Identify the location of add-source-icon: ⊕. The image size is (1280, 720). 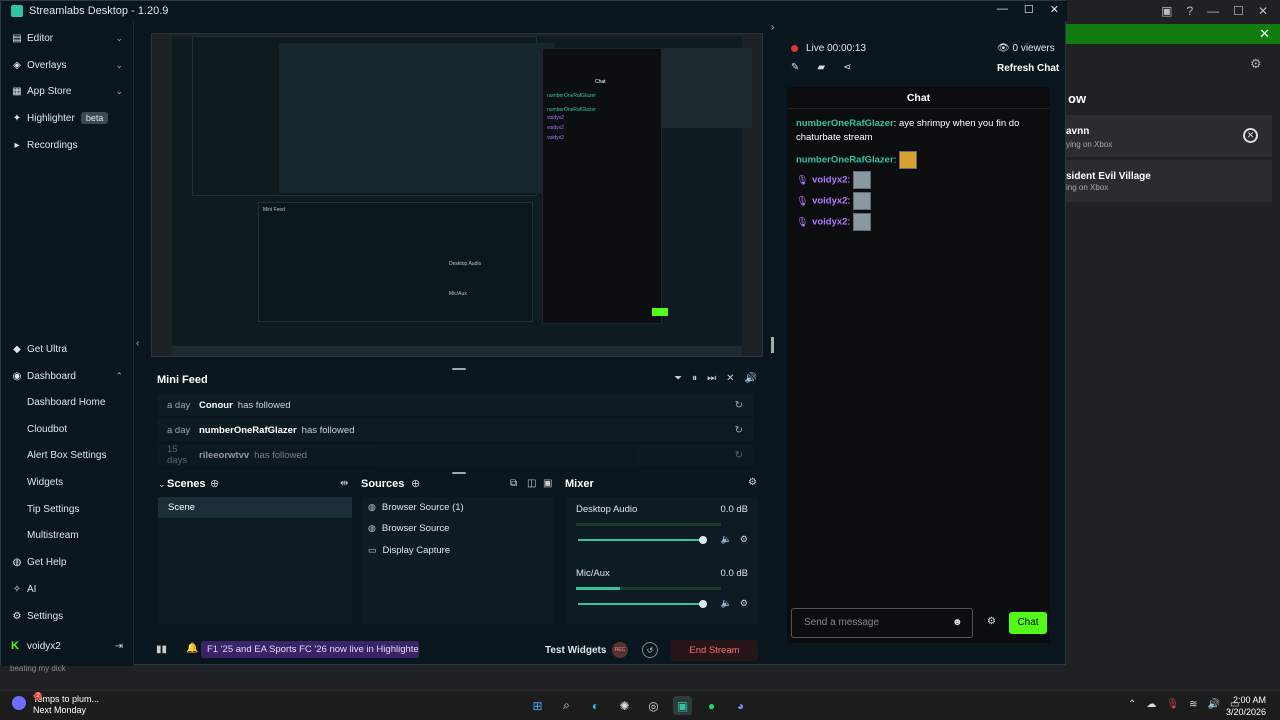
(415, 483).